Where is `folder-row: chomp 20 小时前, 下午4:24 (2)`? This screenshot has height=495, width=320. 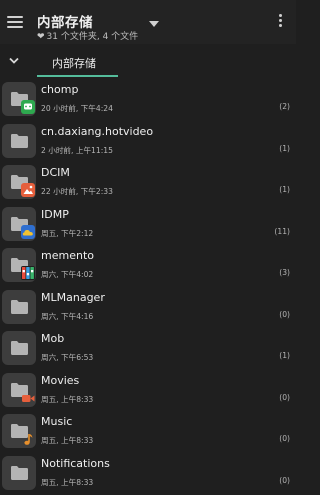
folder-row: chomp 20 小时前, 下午4:24 (2) is located at coordinates (148, 101).